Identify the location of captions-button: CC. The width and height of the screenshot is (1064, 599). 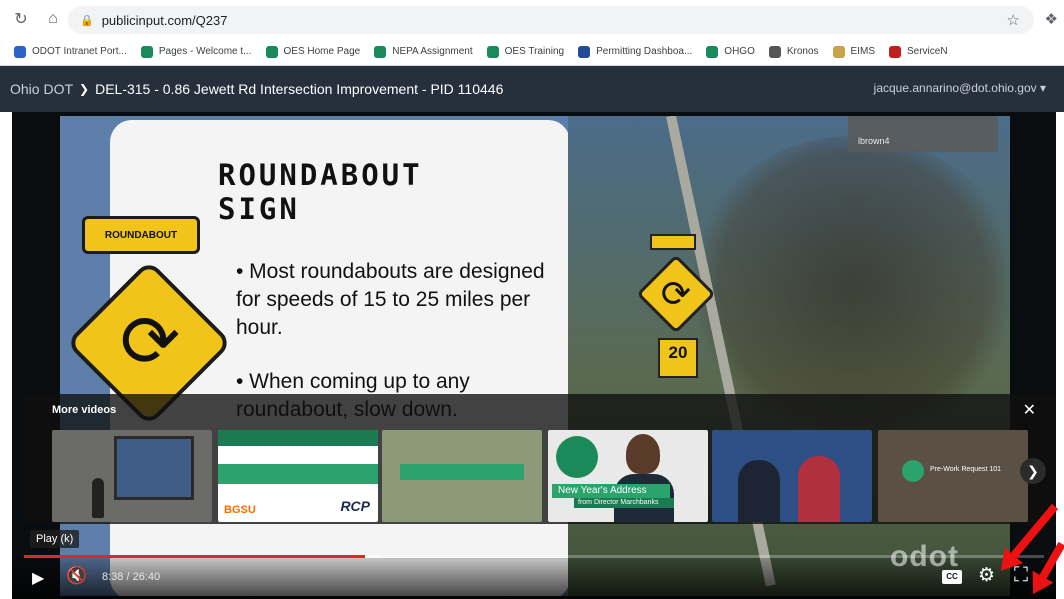
(952, 577).